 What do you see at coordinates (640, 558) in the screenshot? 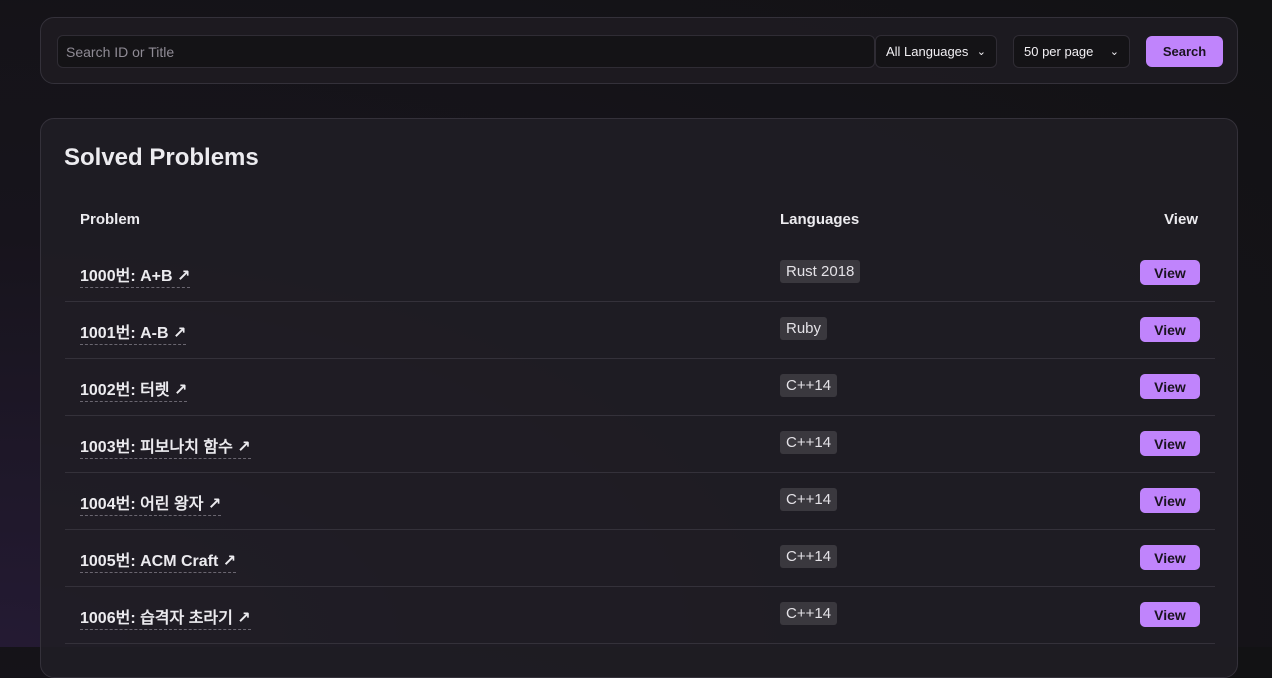
I see `table-row: 1005번: ACM Craft ↗ C++14 View` at bounding box center [640, 558].